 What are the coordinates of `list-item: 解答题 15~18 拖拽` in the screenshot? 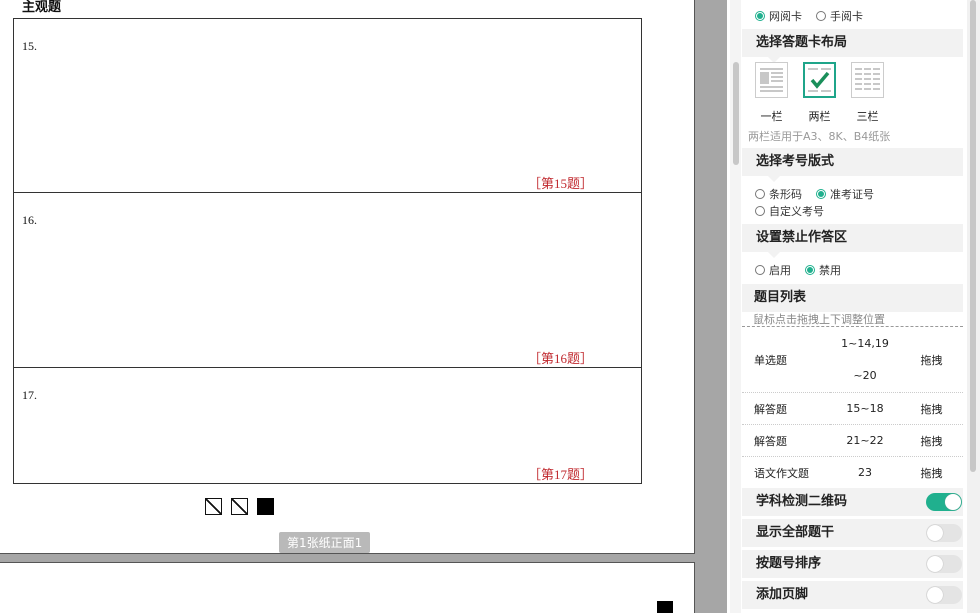 It's located at (852, 408).